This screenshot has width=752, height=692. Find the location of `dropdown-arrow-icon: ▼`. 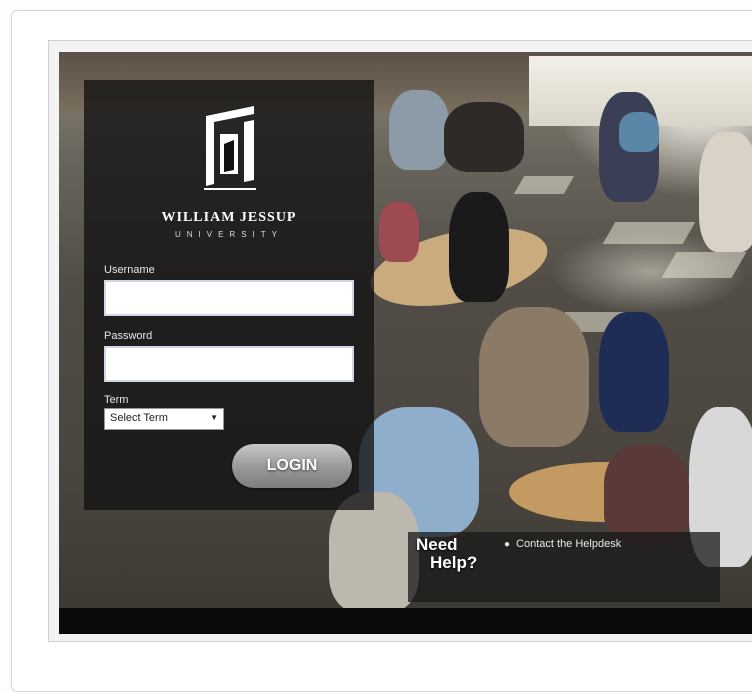

dropdown-arrow-icon: ▼ is located at coordinates (214, 417).